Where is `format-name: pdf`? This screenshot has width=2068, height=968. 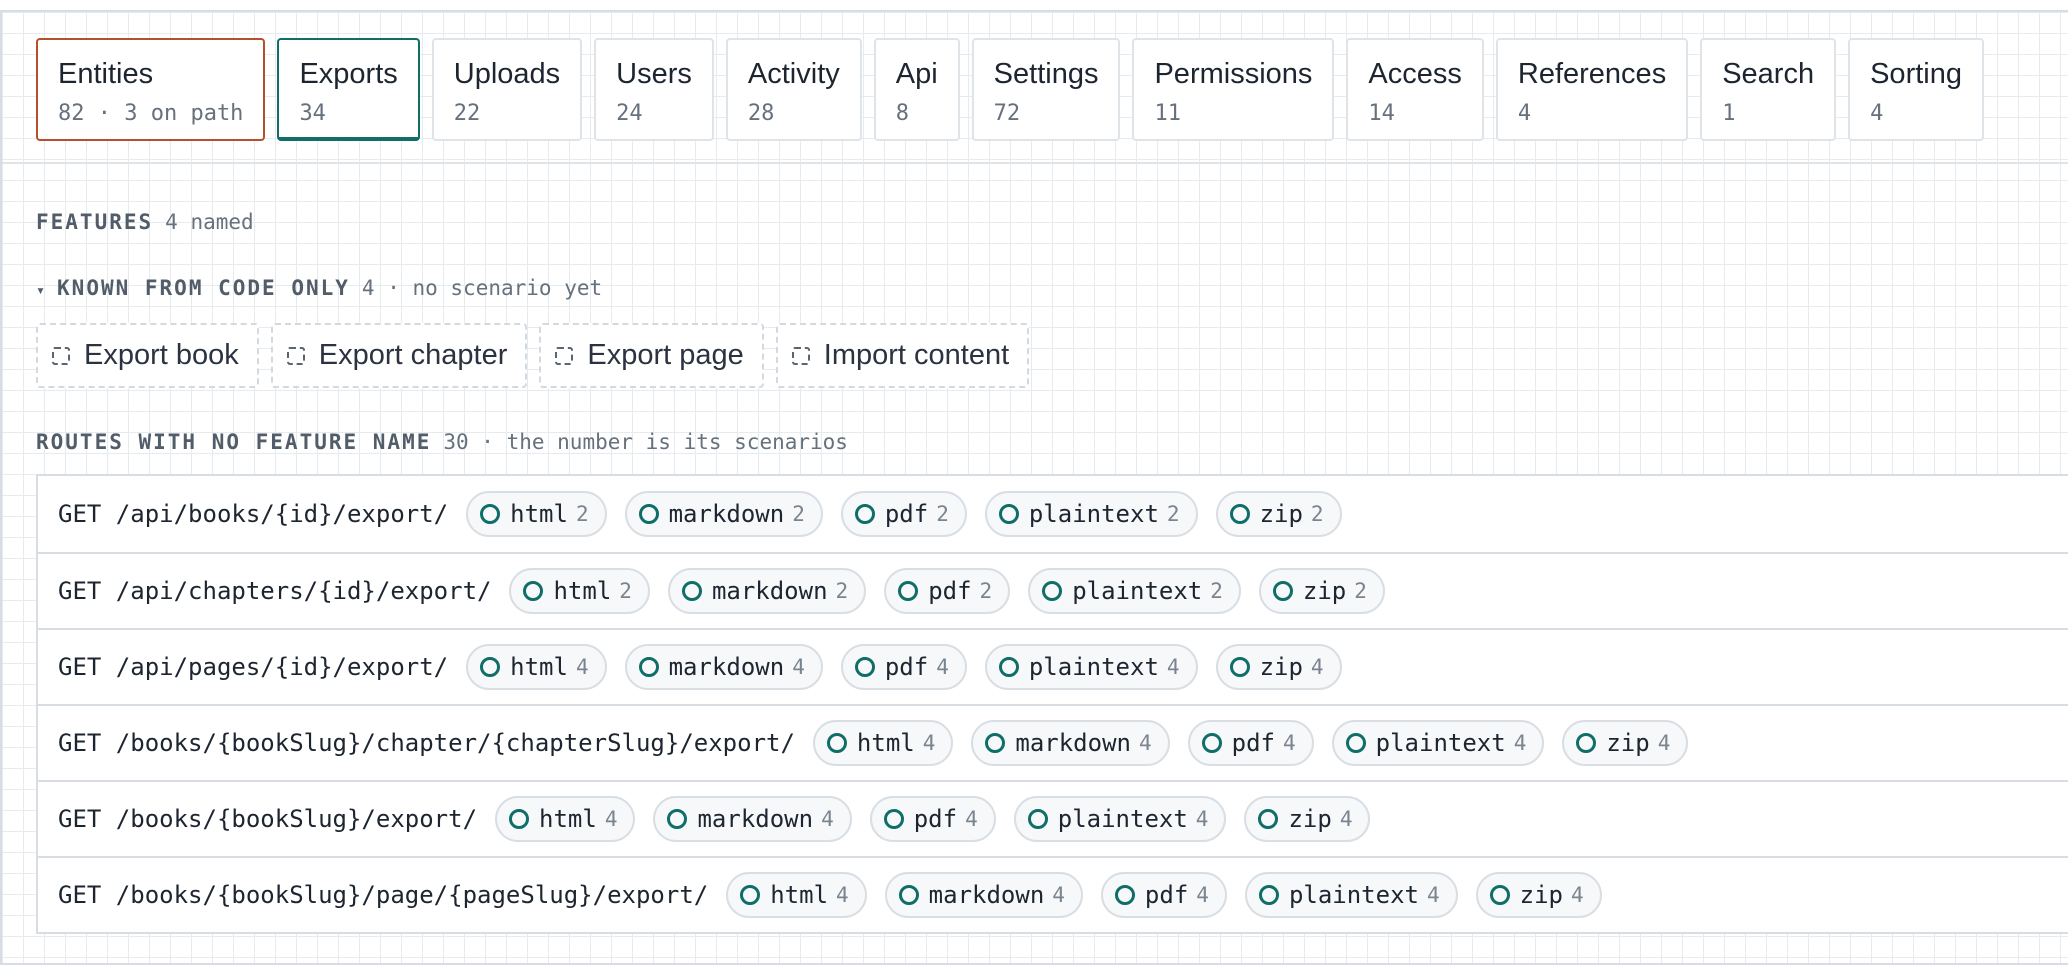
format-name: pdf is located at coordinates (906, 514).